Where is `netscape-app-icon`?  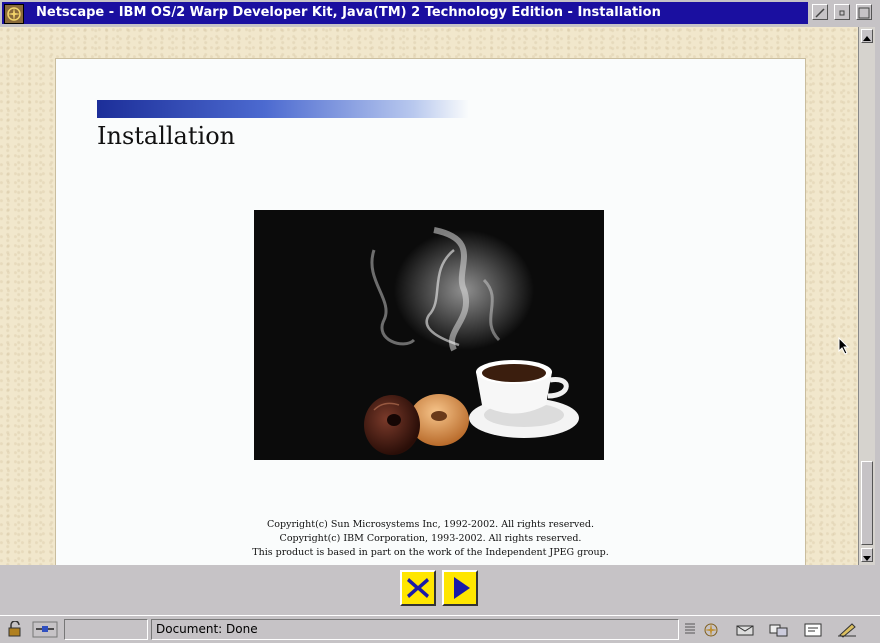
netscape-app-icon is located at coordinates (14, 14).